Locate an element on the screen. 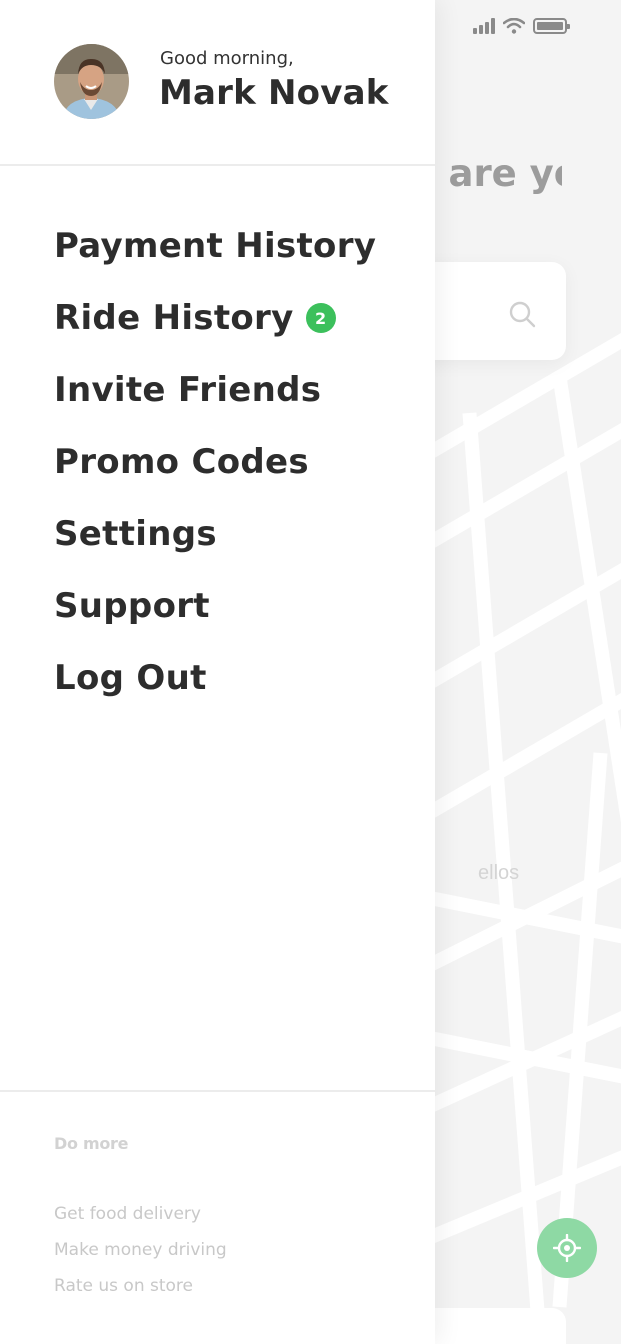 The width and height of the screenshot is (621, 1344). crosshair-icon is located at coordinates (567, 1248).